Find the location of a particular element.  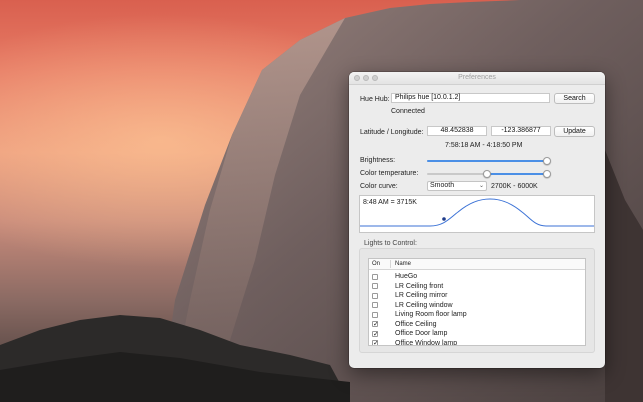

lights-table-header: On Name is located at coordinates (477, 264).